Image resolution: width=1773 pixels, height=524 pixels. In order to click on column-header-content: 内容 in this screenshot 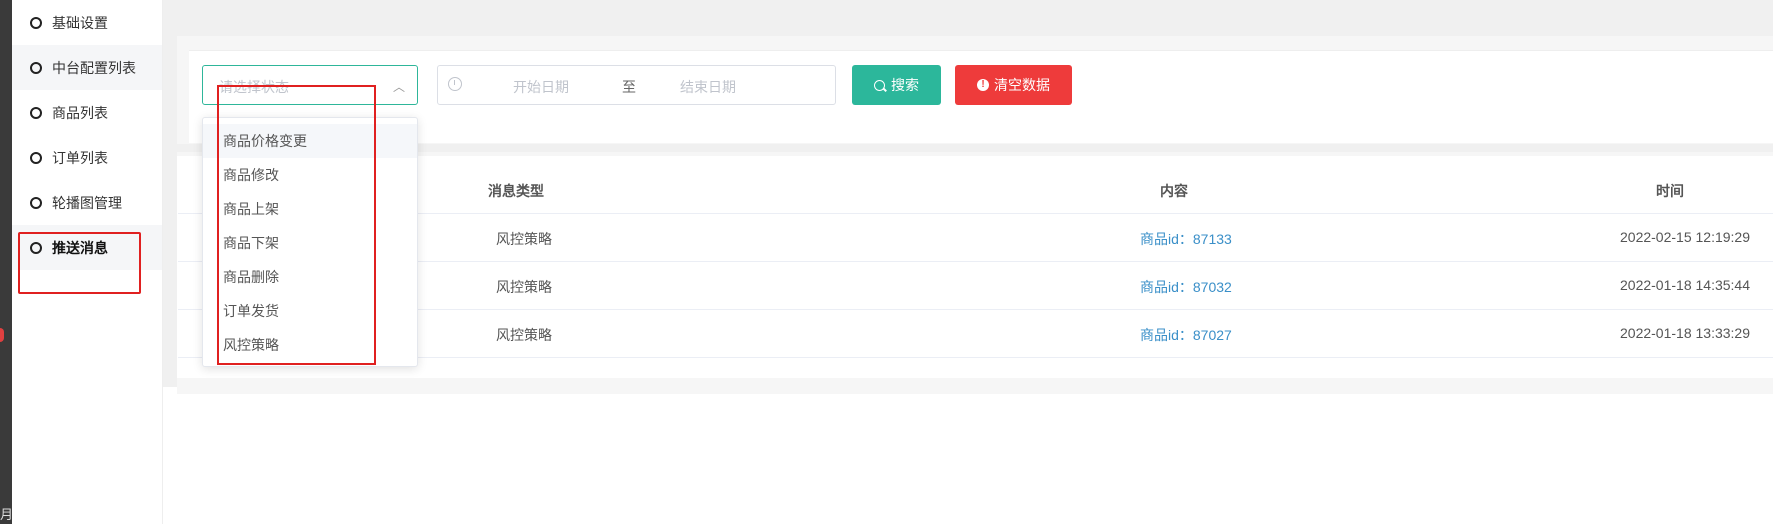, I will do `click(1174, 191)`.